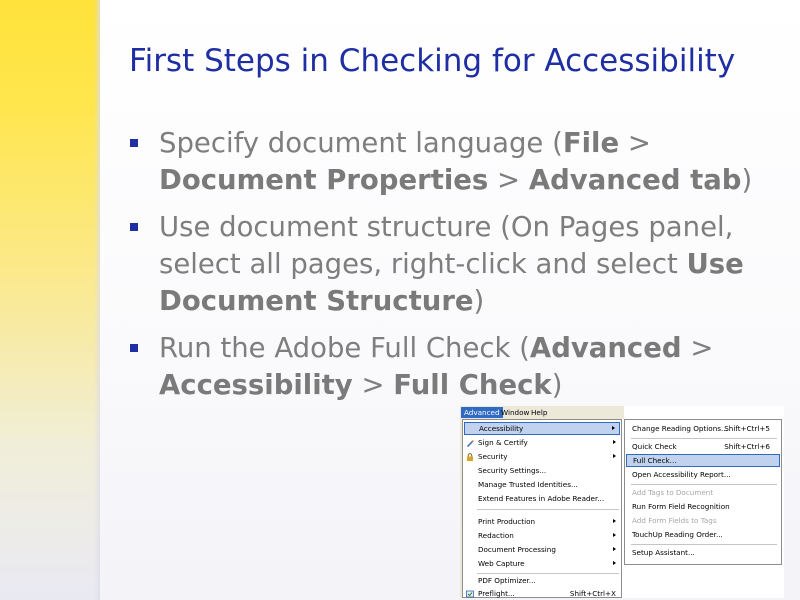 This screenshot has height=600, width=800. Describe the element at coordinates (635, 180) in the screenshot. I see `bullet-text-bold: Advanced tab` at that location.